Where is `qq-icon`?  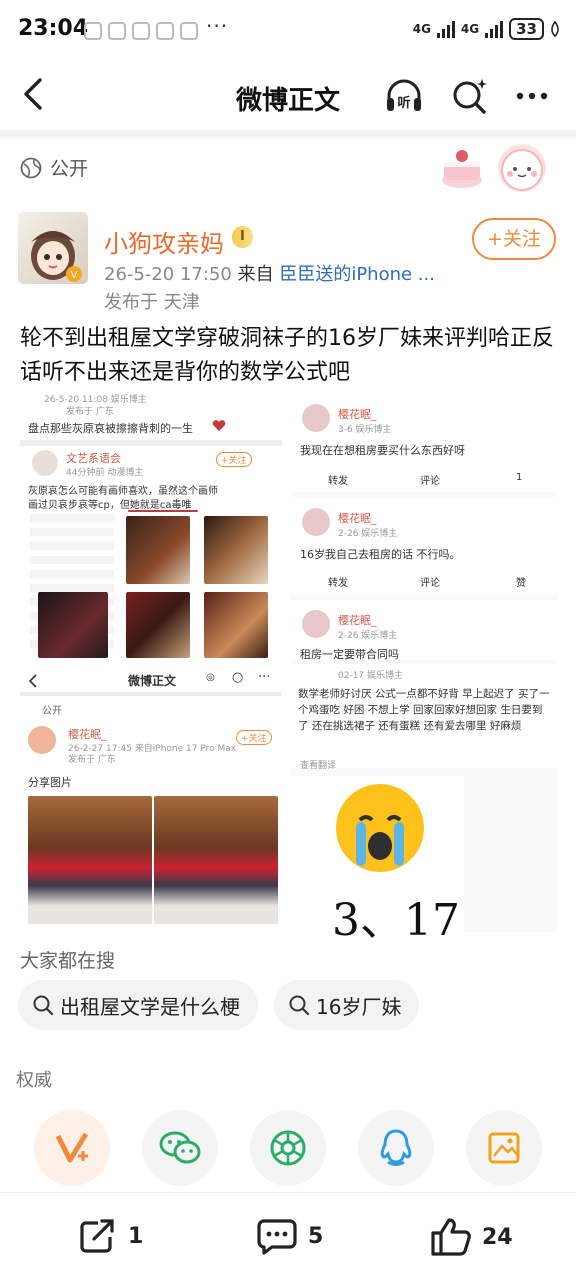
qq-icon is located at coordinates (396, 1147).